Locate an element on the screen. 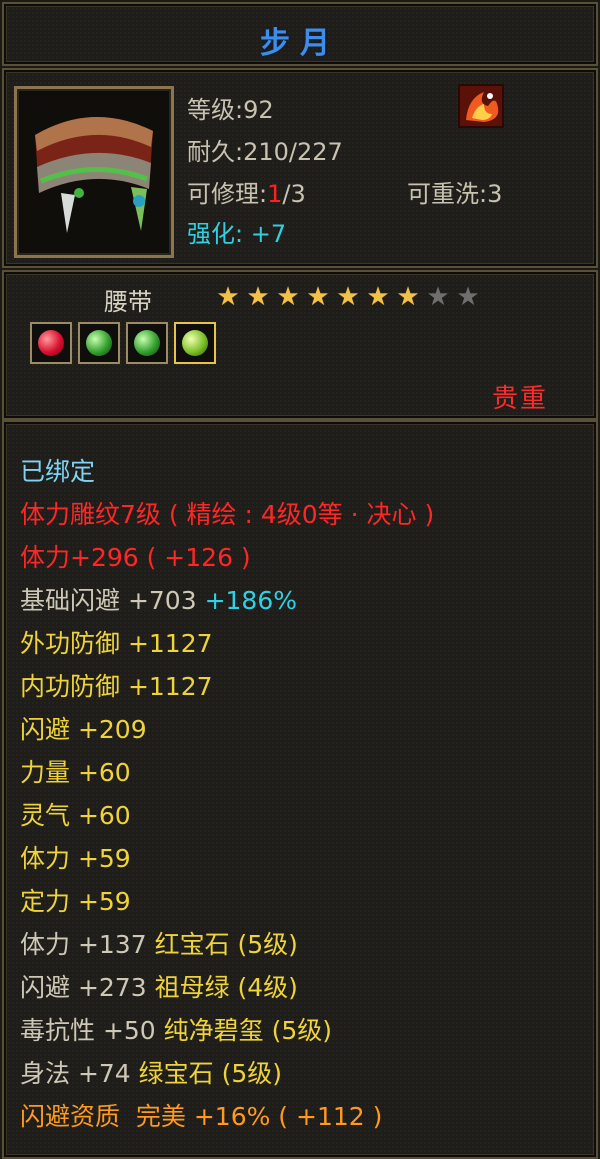 The width and height of the screenshot is (600, 1159). star-rating: ★ ★ ★ ★ ★ ★ ★ ★ ★ is located at coordinates (348, 297).